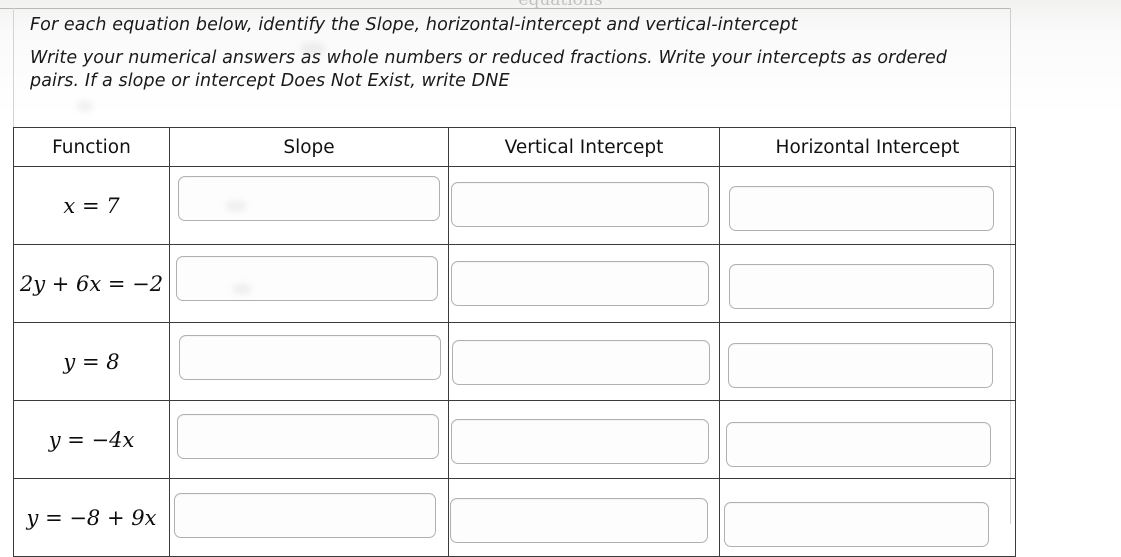 The width and height of the screenshot is (1121, 557). Describe the element at coordinates (91, 147) in the screenshot. I see `column-header-function: Function` at that location.